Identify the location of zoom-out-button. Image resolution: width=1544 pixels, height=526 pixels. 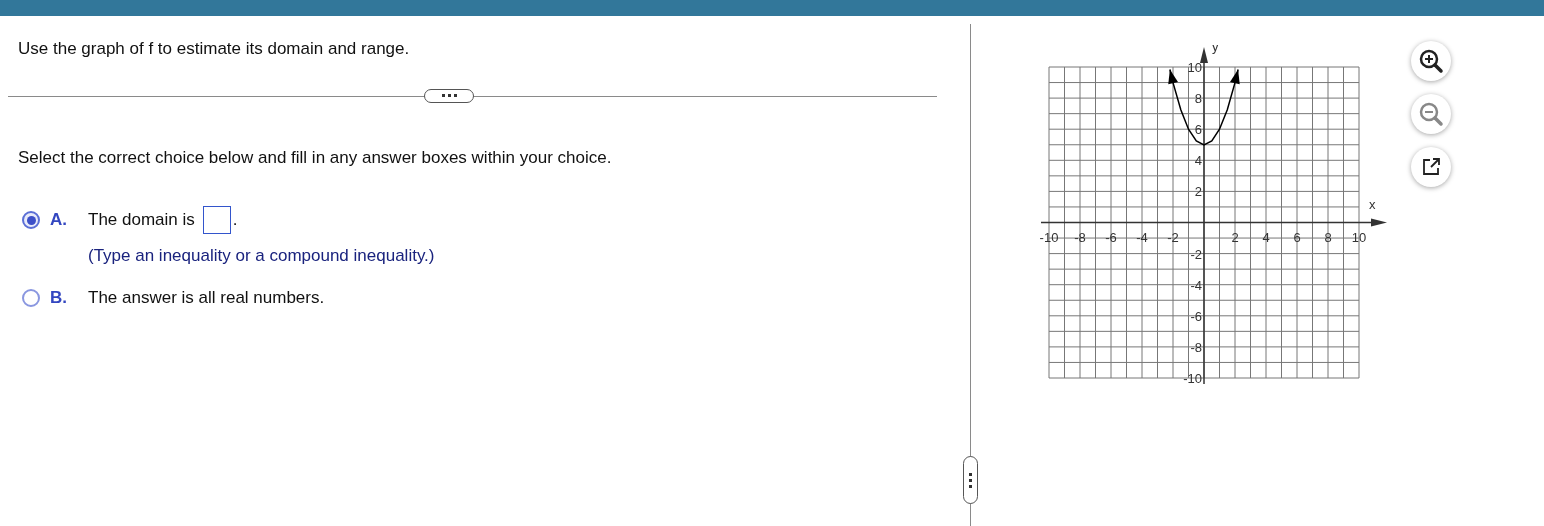
(1431, 114).